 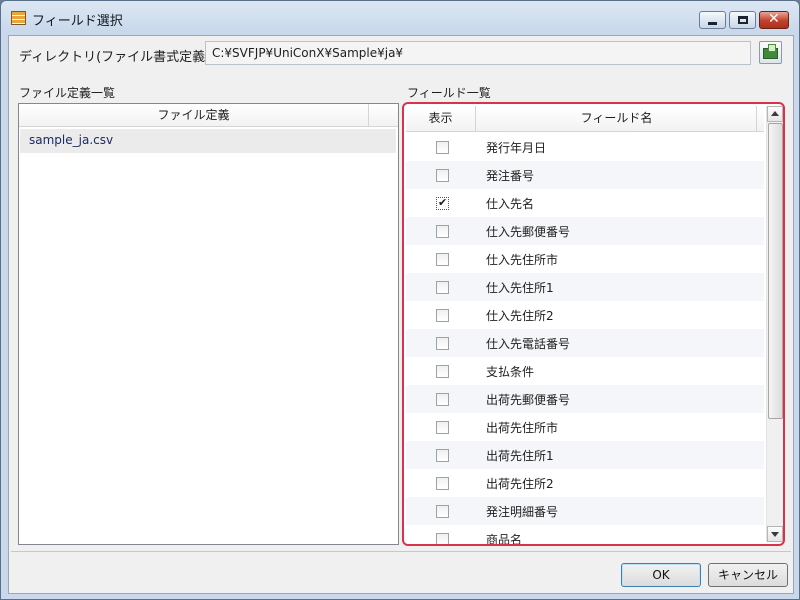 I want to click on scroll-down-arrow-icon, so click(x=775, y=534).